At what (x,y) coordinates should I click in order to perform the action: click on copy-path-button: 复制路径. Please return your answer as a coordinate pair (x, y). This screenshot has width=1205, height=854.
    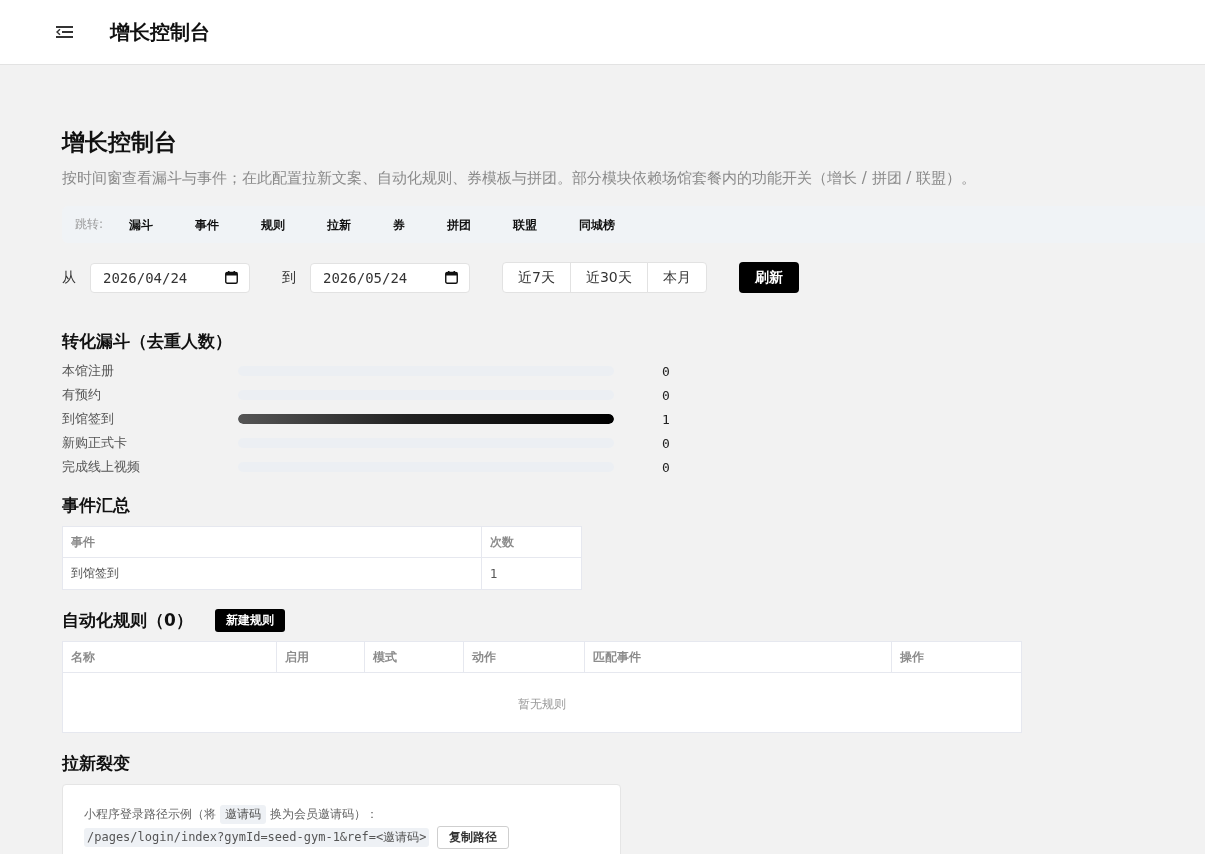
    Looking at the image, I should click on (473, 837).